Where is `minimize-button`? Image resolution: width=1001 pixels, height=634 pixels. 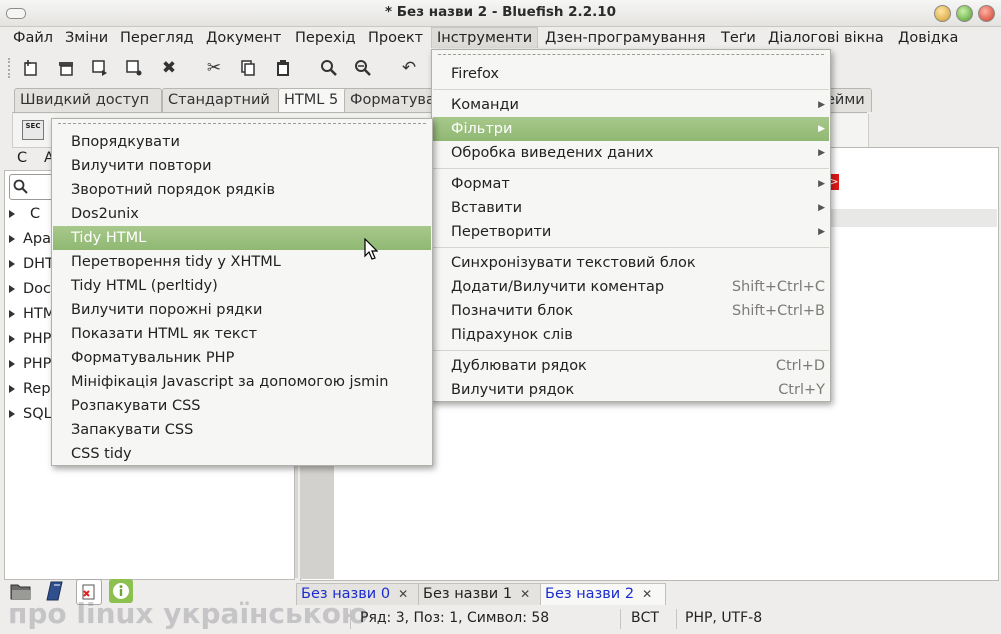 minimize-button is located at coordinates (942, 13).